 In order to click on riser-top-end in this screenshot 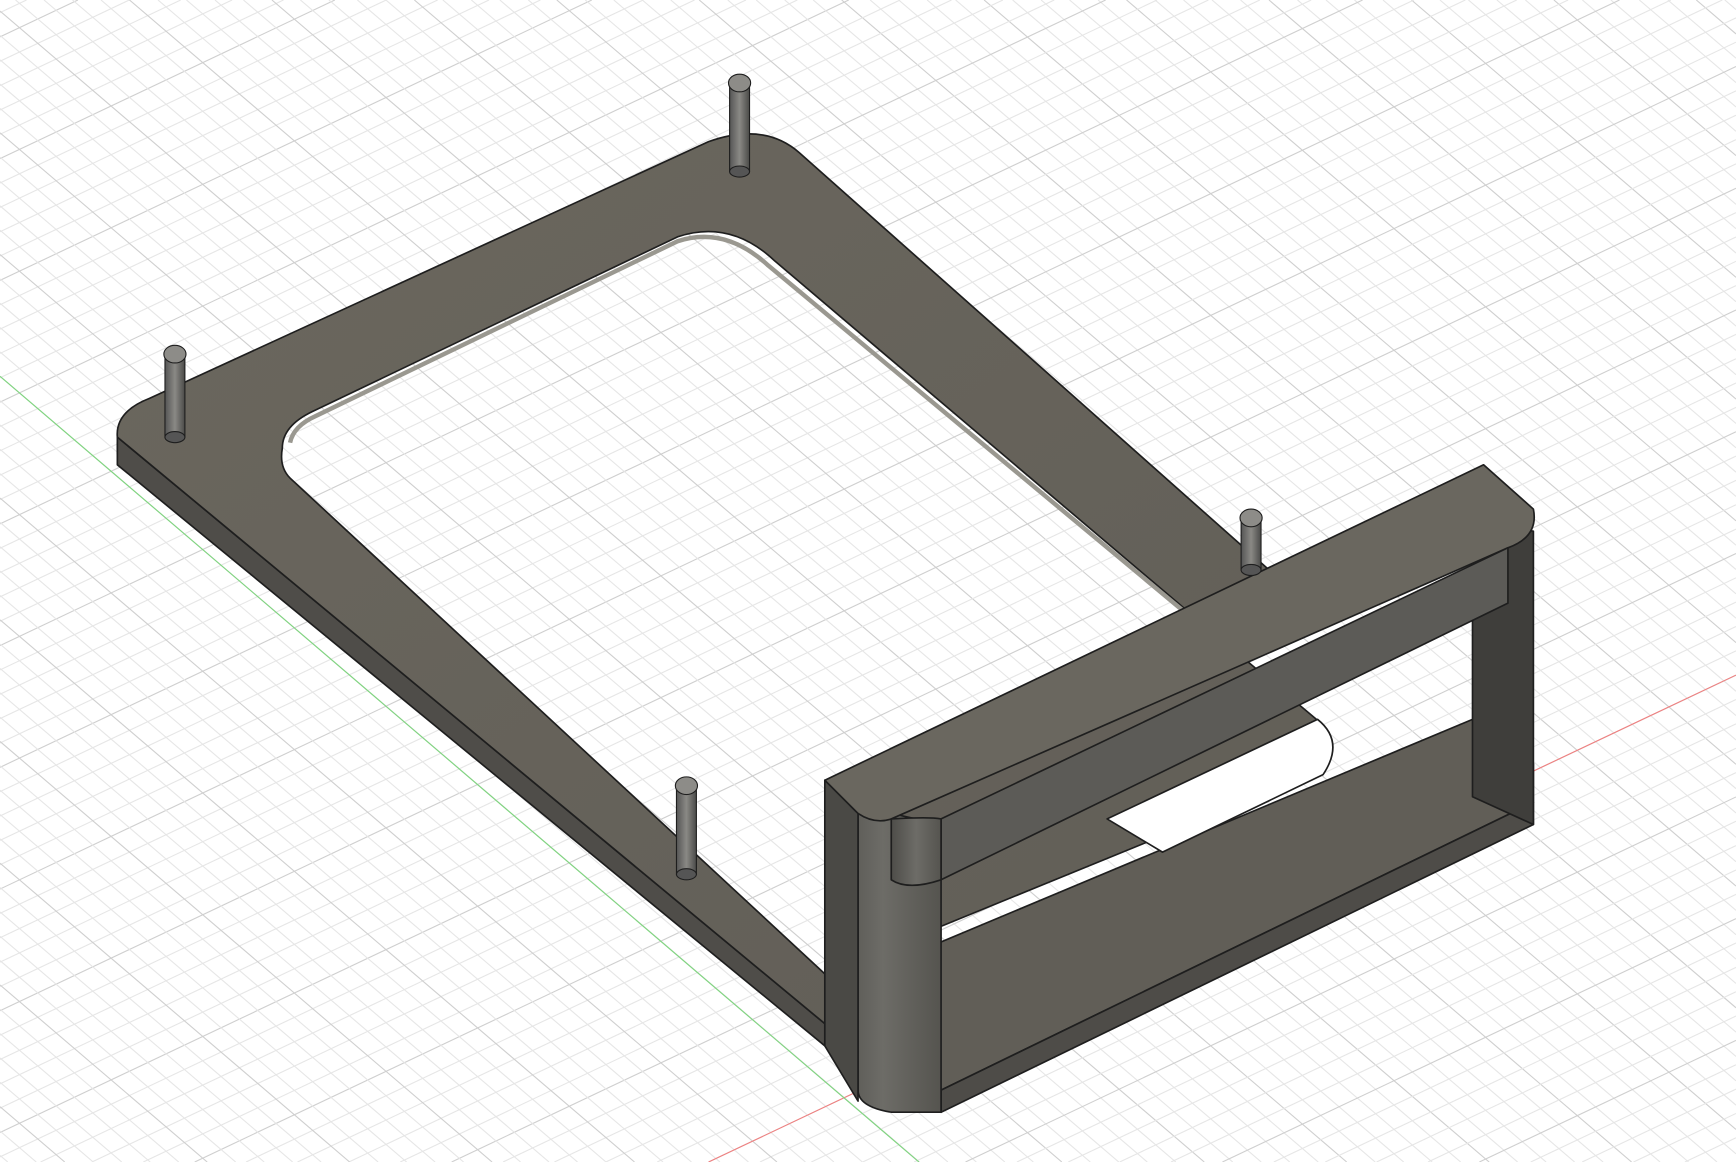, I will do `click(916, 851)`.